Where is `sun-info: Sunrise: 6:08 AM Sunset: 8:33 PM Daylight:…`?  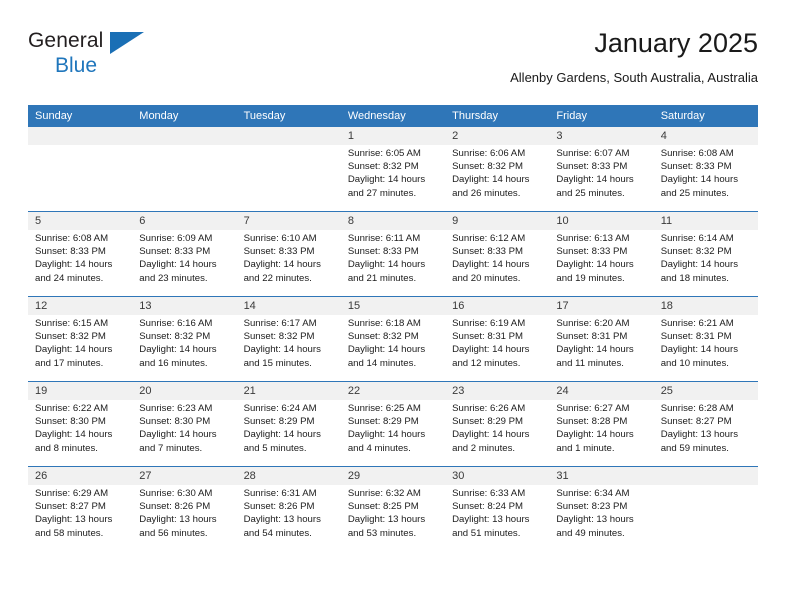 sun-info: Sunrise: 6:08 AM Sunset: 8:33 PM Daylight:… is located at coordinates (706, 172).